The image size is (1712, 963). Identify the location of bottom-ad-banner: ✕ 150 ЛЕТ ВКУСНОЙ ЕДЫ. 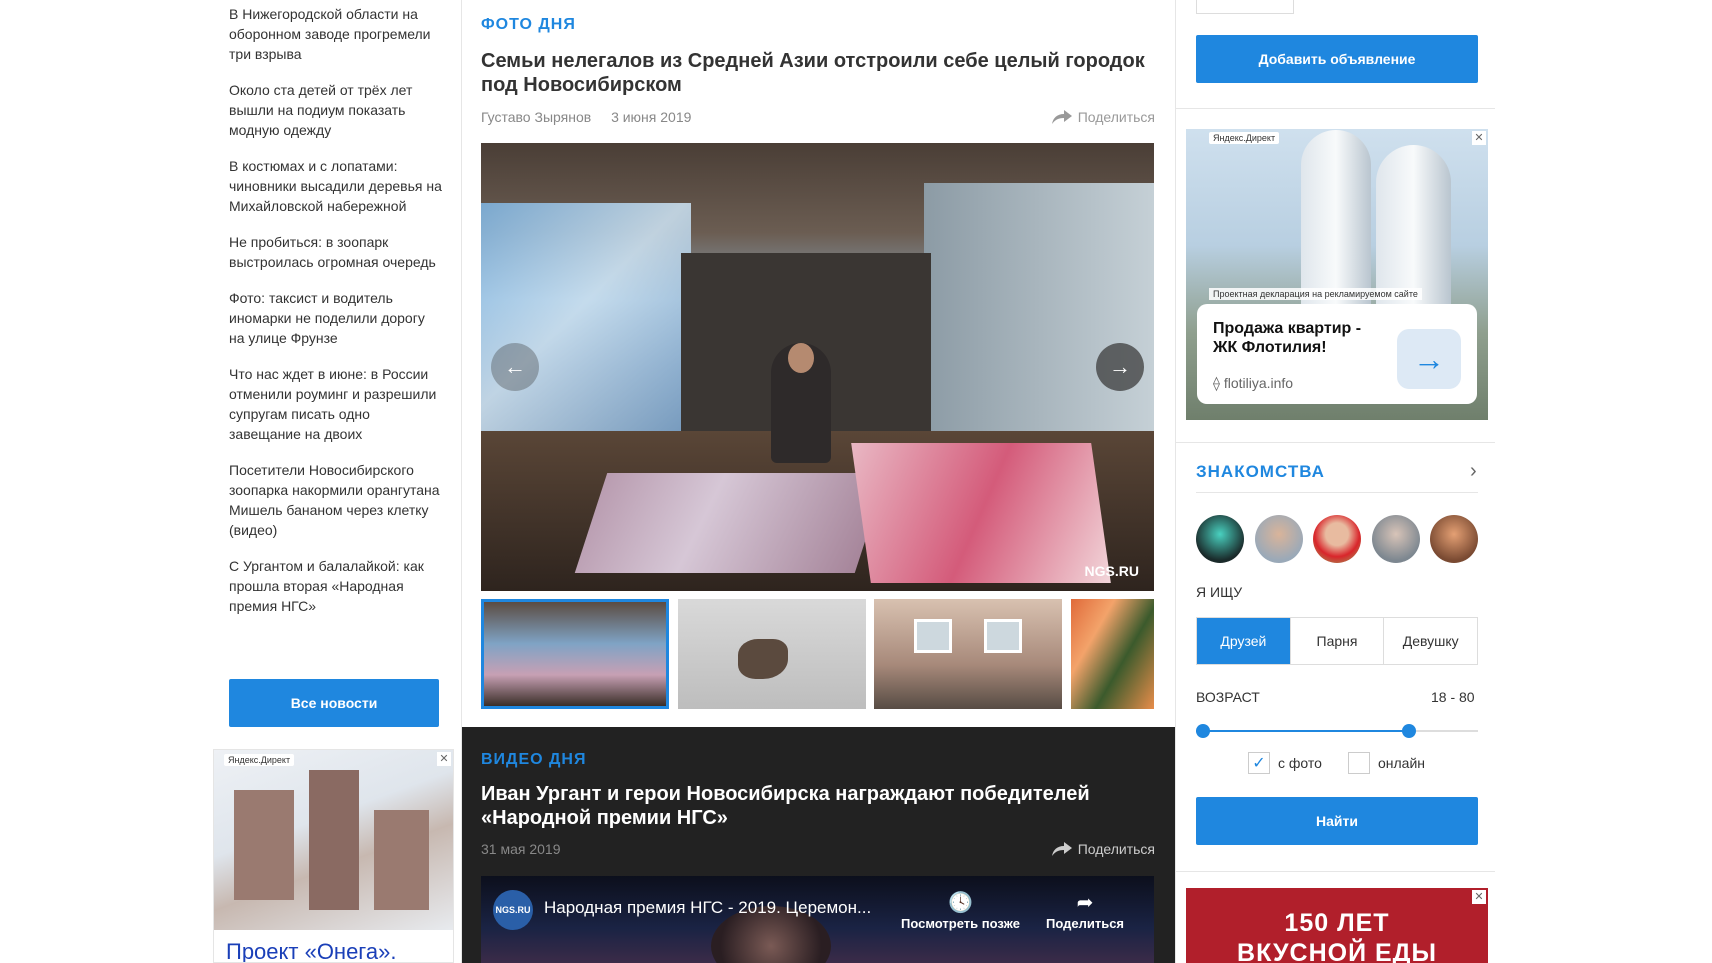
(1337, 925).